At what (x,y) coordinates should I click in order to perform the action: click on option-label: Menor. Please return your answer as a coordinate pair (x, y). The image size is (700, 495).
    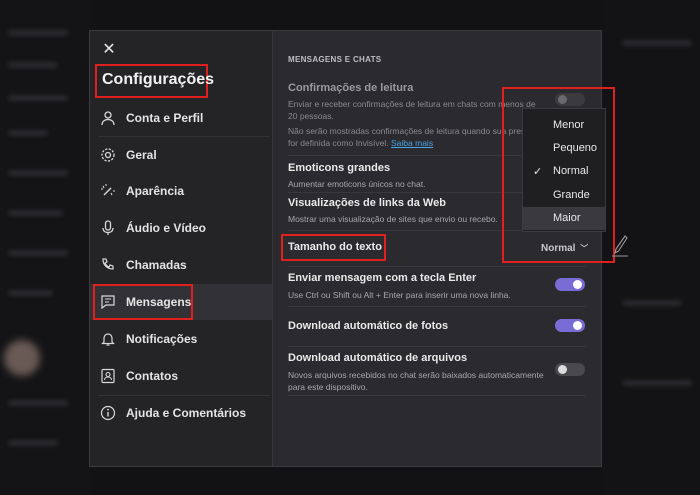
    Looking at the image, I should click on (569, 124).